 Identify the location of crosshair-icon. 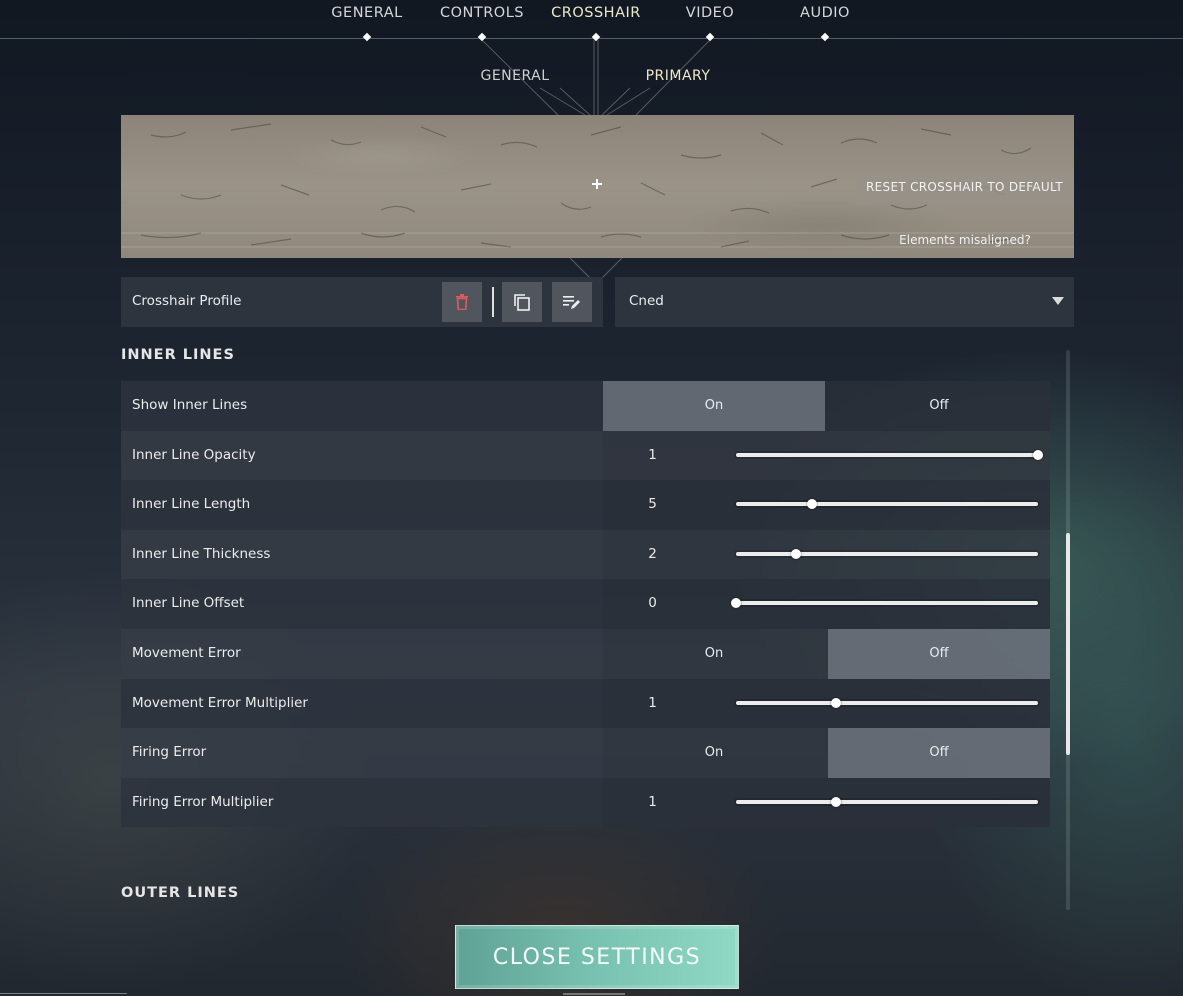
(597, 184).